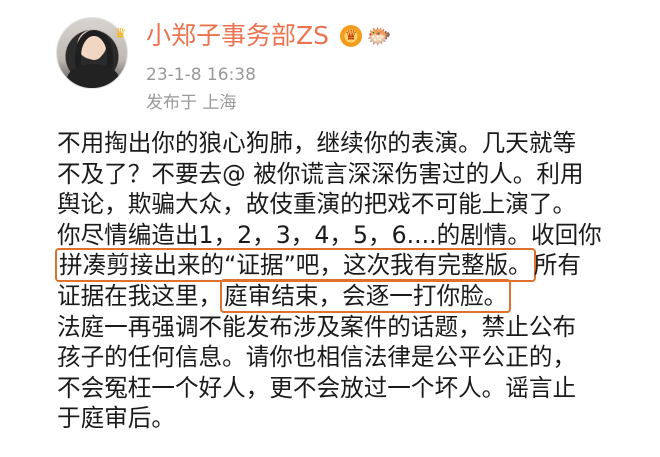  What do you see at coordinates (295, 265) in the screenshot?
I see `highlight-box: 拼凑剪接出来的“证据”吧，这次我有完整版。` at bounding box center [295, 265].